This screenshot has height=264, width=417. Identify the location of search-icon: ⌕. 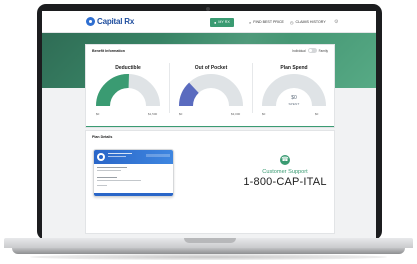
(250, 22).